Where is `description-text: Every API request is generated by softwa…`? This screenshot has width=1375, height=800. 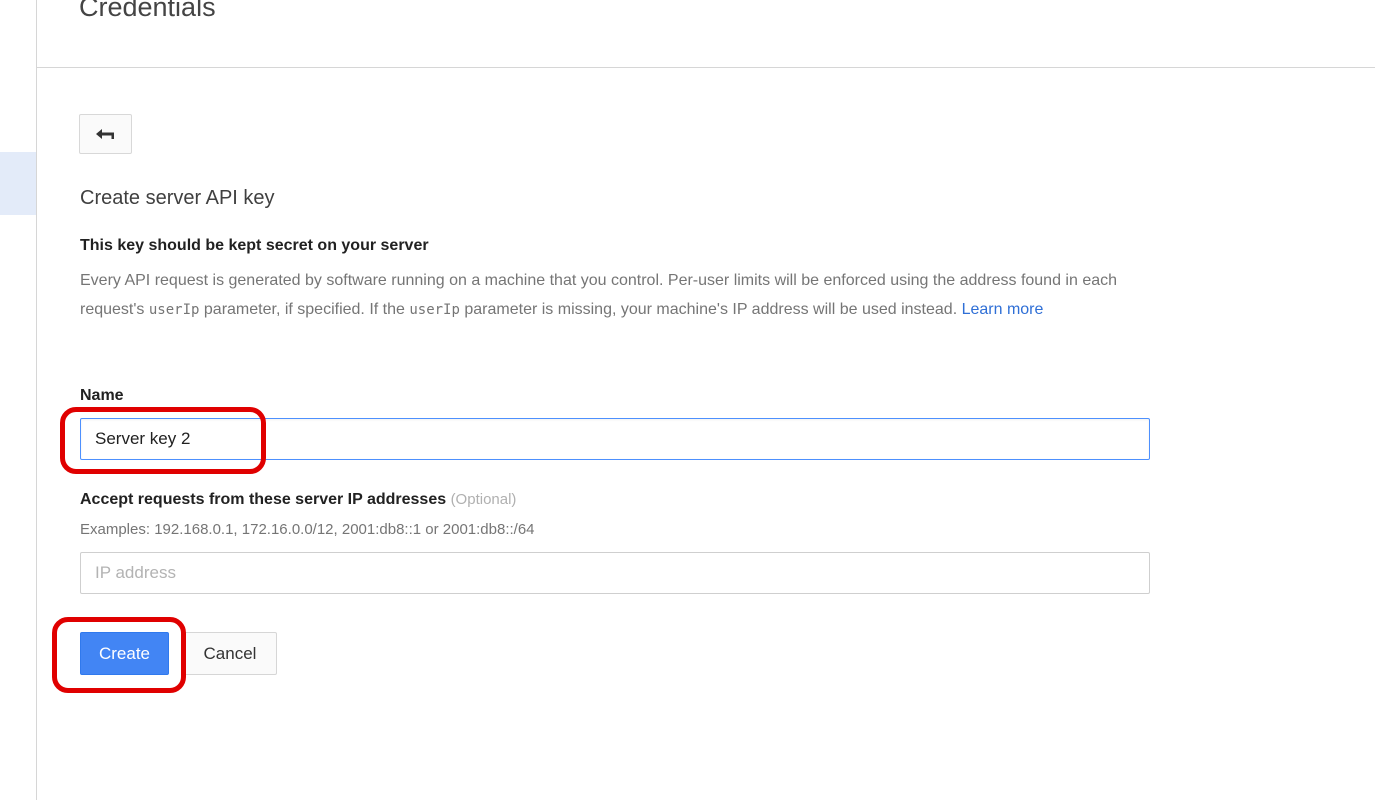 description-text: Every API request is generated by softwa… is located at coordinates (599, 295).